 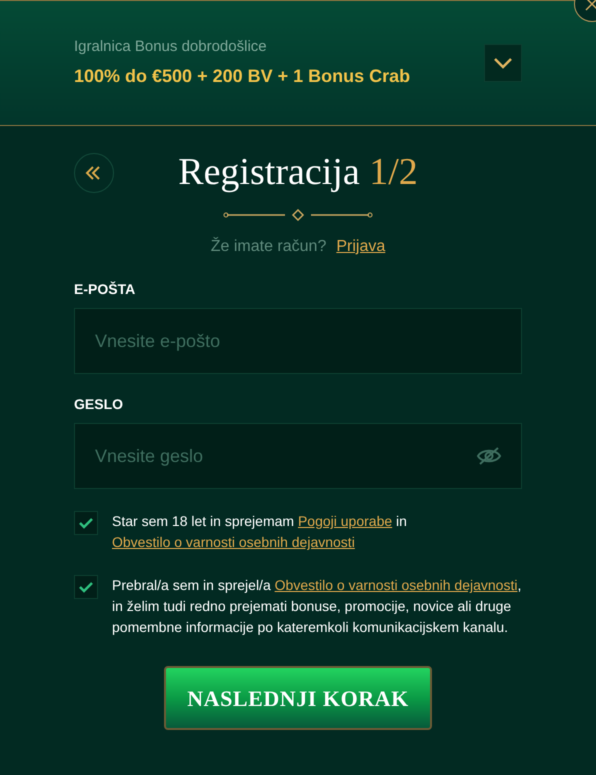 What do you see at coordinates (298, 172) in the screenshot?
I see `page-title: Registracija 1/2` at bounding box center [298, 172].